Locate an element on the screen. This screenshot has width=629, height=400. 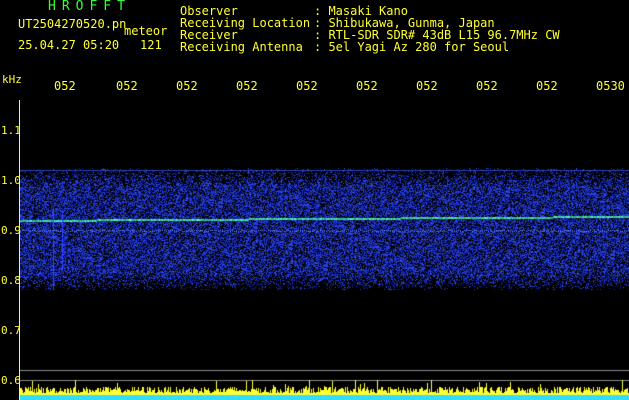
app-brand: HROFFT is located at coordinates (89, 7).